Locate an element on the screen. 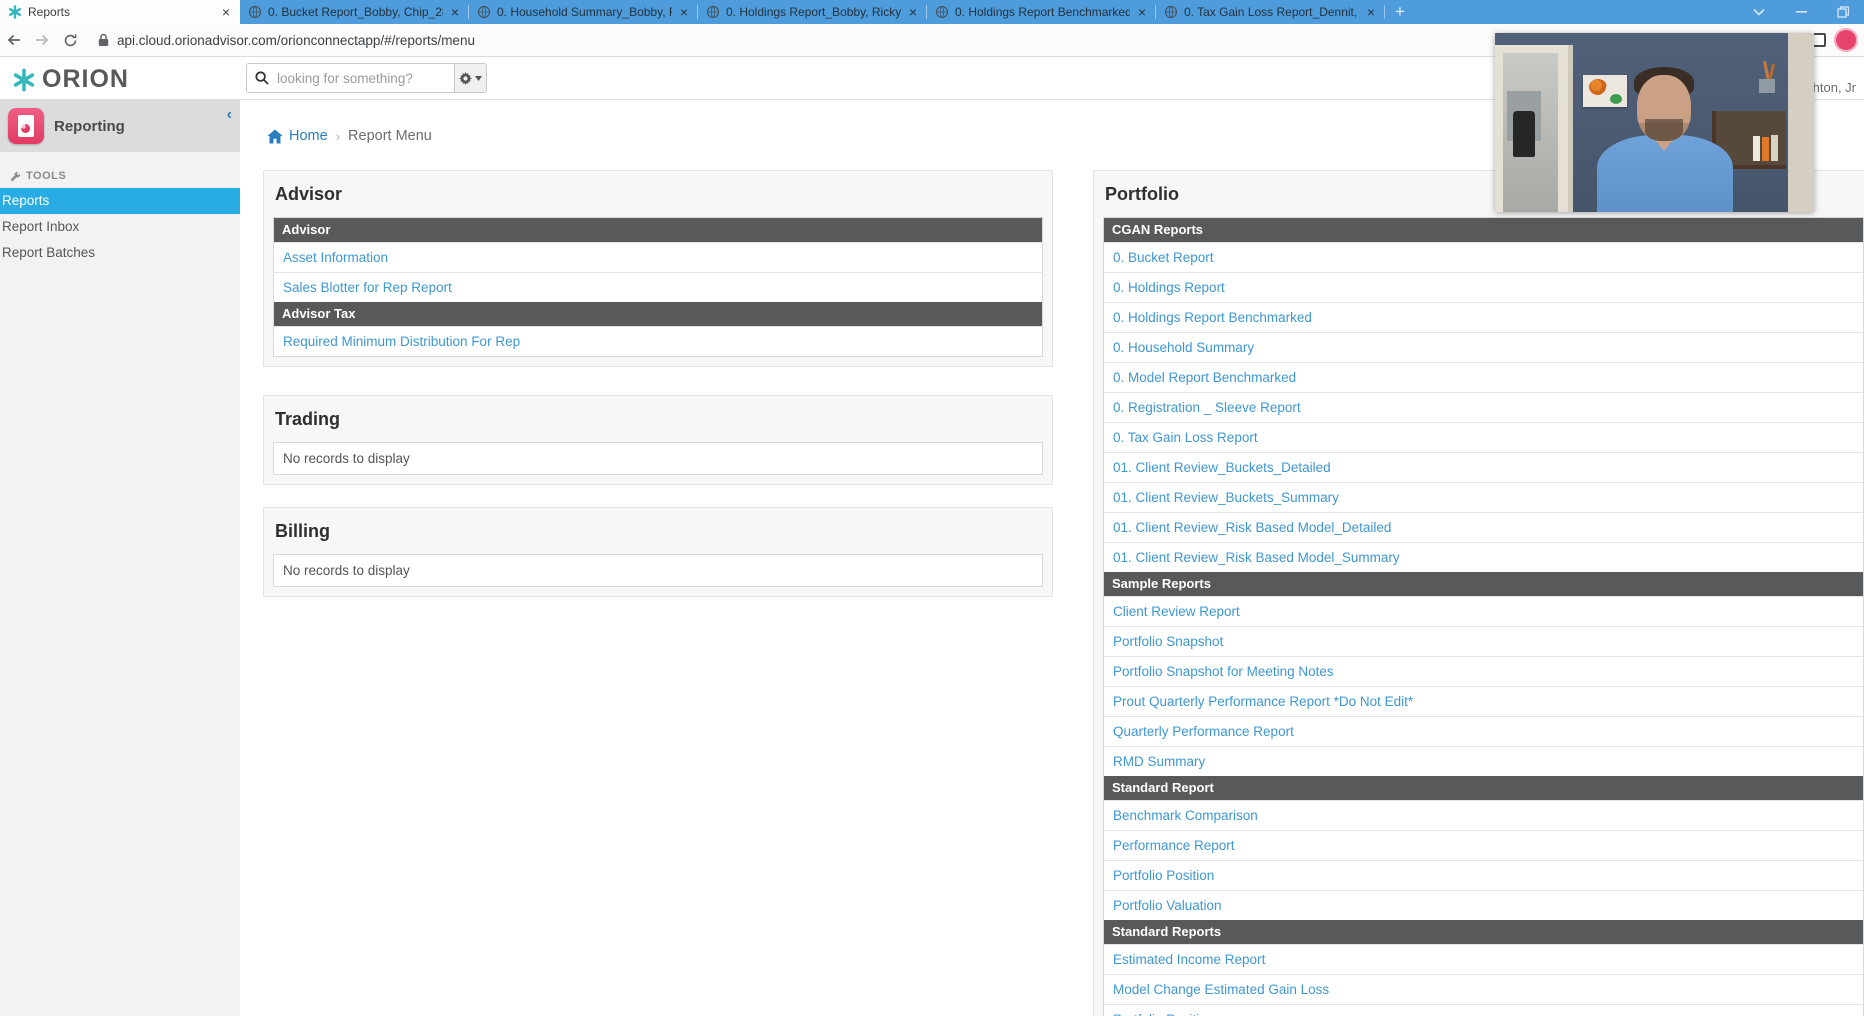 The image size is (1864, 1016). report-link: Portfolio Snapshot for Meeting Notes is located at coordinates (1483, 671).